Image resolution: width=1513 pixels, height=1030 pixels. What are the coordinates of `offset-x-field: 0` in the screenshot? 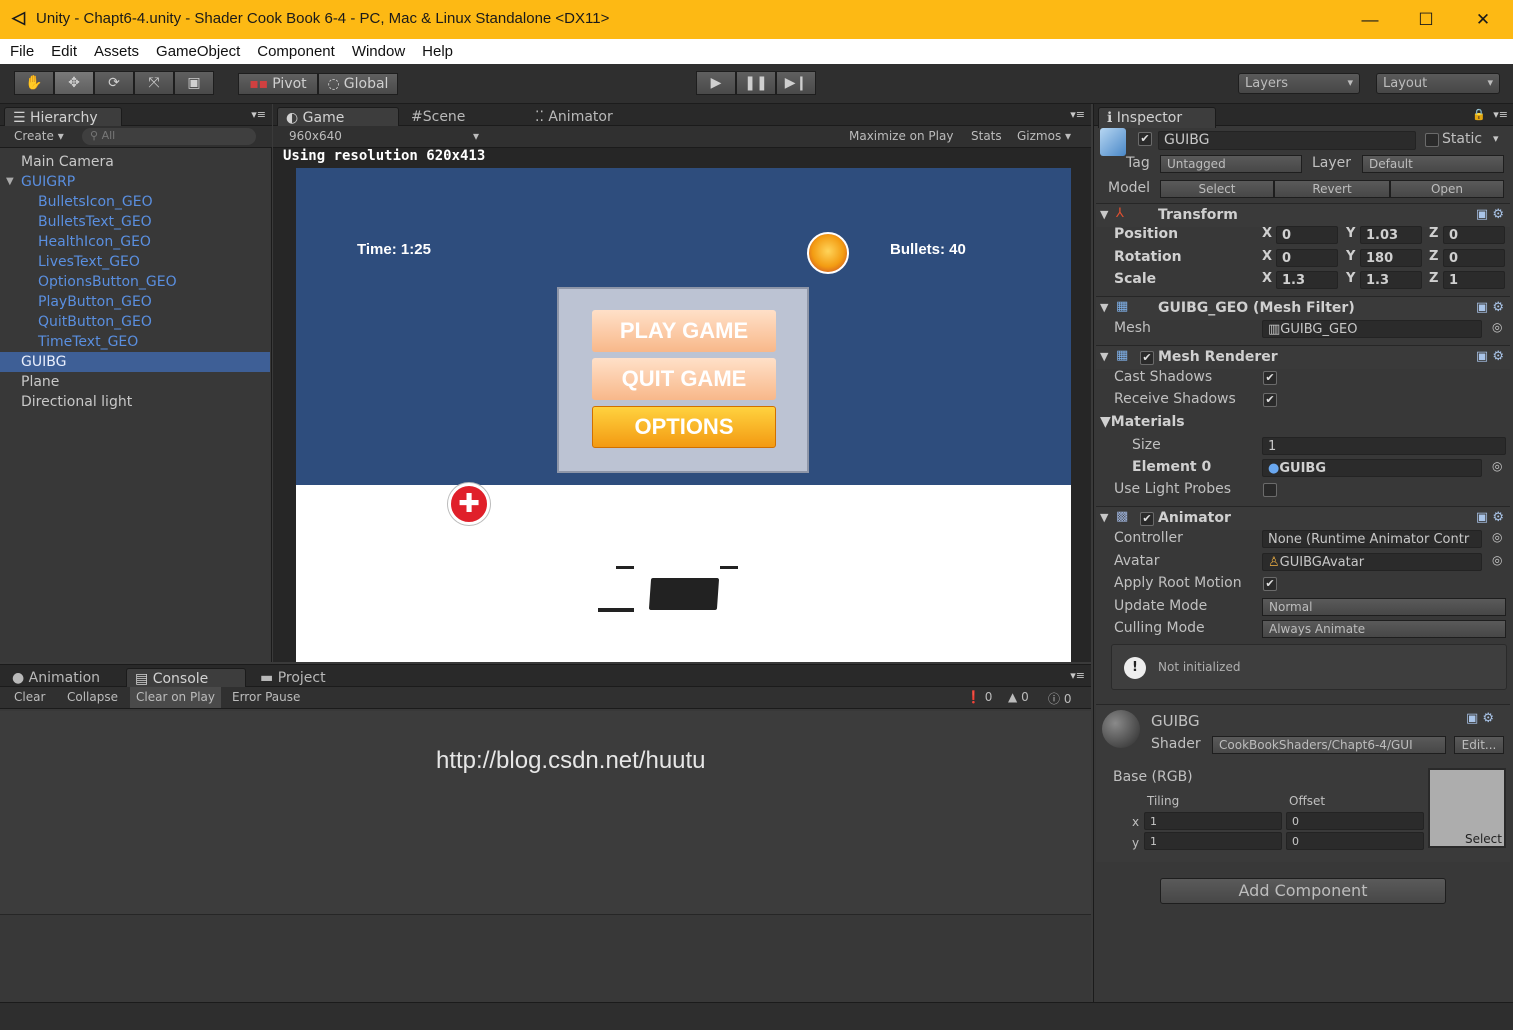 It's located at (1355, 821).